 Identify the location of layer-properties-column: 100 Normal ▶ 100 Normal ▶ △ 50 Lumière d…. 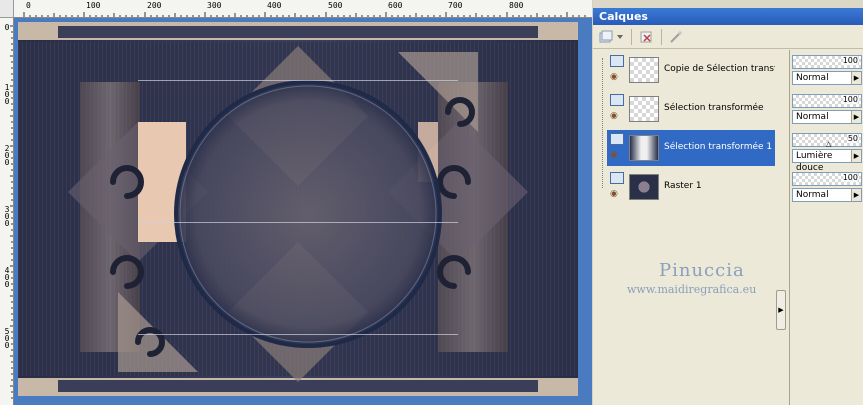
(826, 227).